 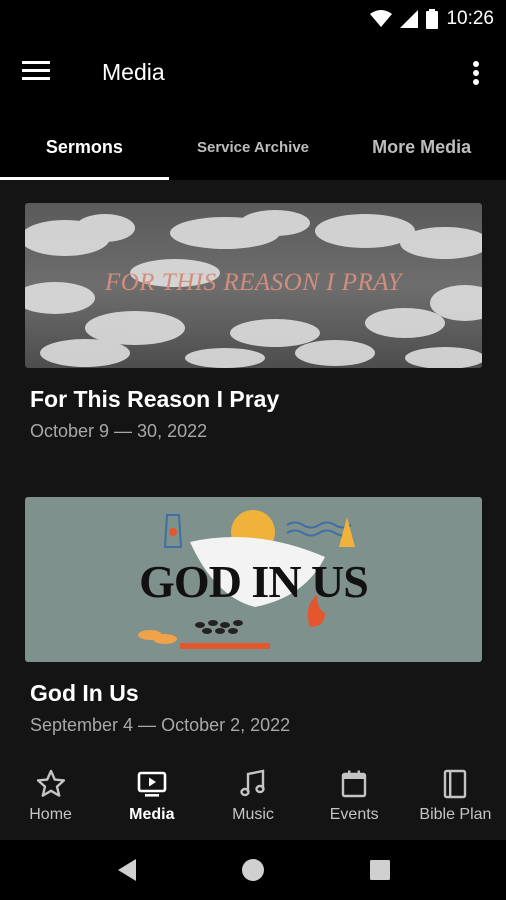 I want to click on tab-bar: Sermons Service Archive More Media, so click(x=253, y=147).